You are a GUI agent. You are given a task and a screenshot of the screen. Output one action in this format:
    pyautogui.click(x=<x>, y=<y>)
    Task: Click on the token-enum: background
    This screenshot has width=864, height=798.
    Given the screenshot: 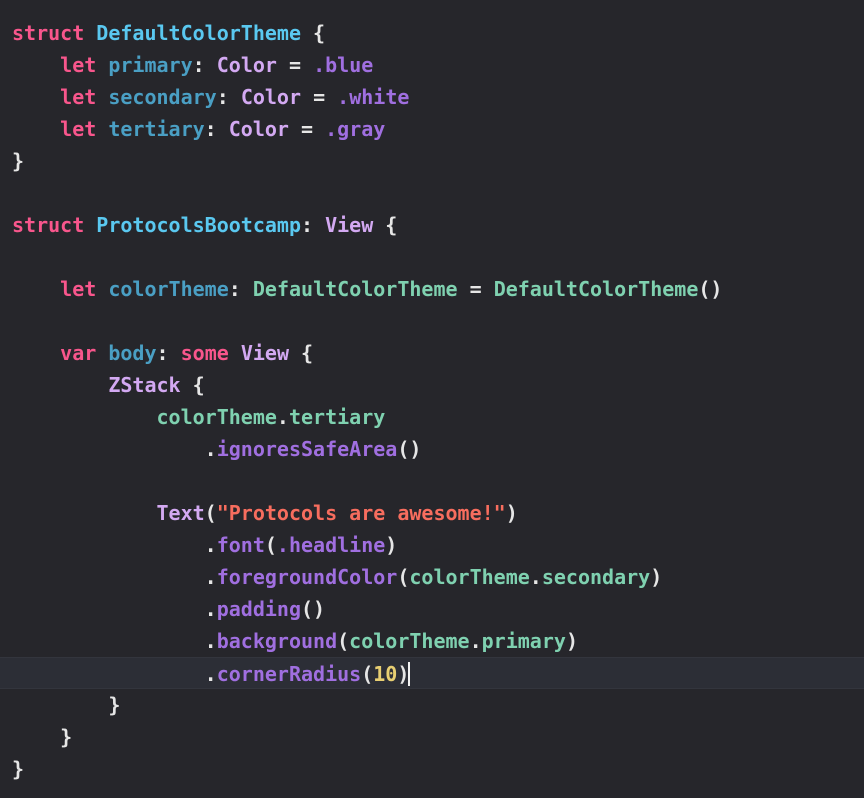 What is the action you would take?
    pyautogui.click(x=277, y=641)
    